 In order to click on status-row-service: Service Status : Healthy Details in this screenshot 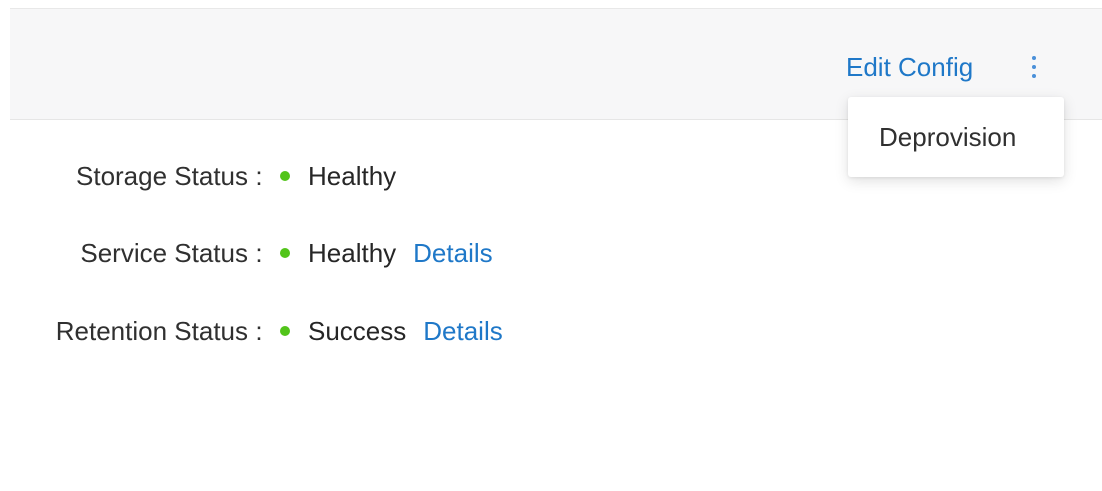, I will do `click(246, 253)`.